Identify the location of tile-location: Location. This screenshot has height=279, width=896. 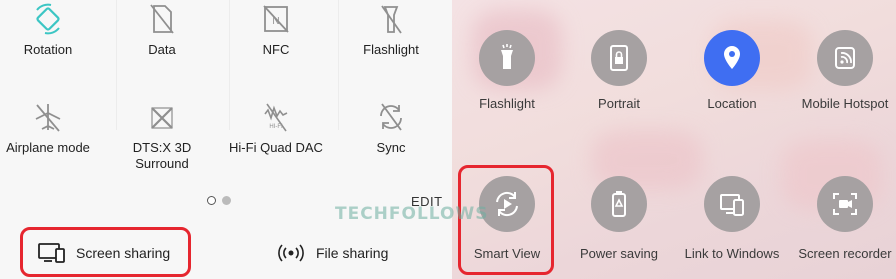
(732, 71).